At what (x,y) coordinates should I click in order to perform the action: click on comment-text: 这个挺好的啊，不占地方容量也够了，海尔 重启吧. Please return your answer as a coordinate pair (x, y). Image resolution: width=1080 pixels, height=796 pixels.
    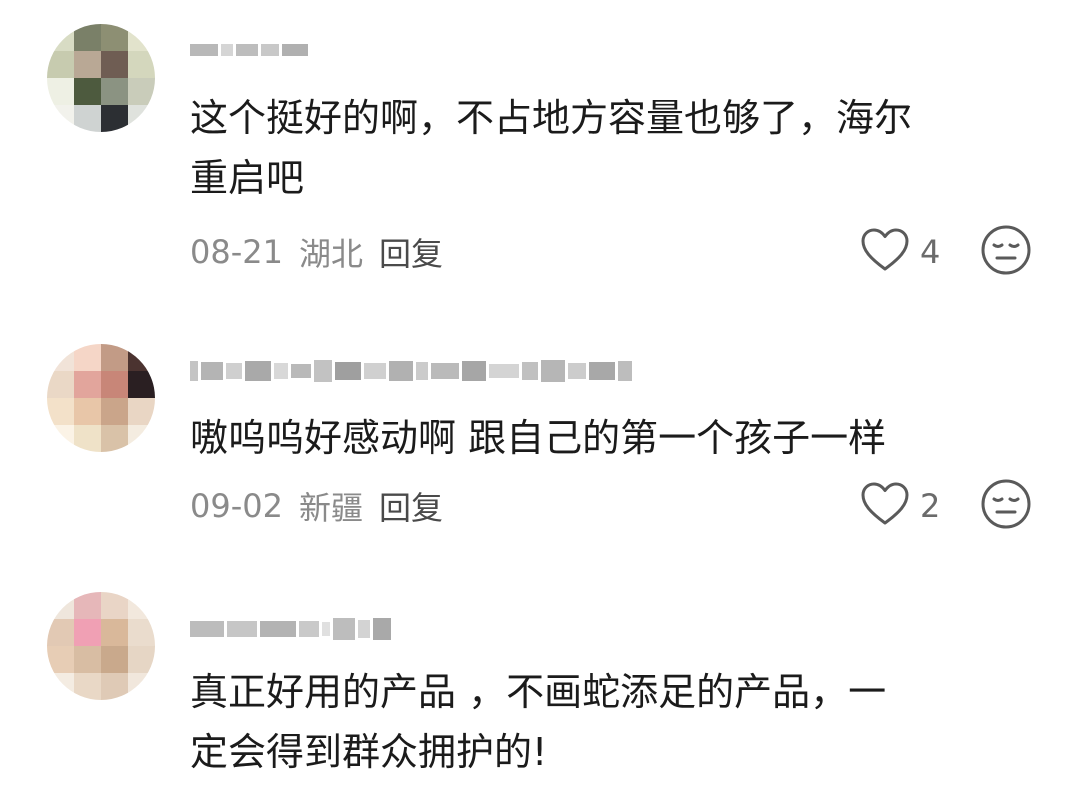
    Looking at the image, I should click on (551, 148).